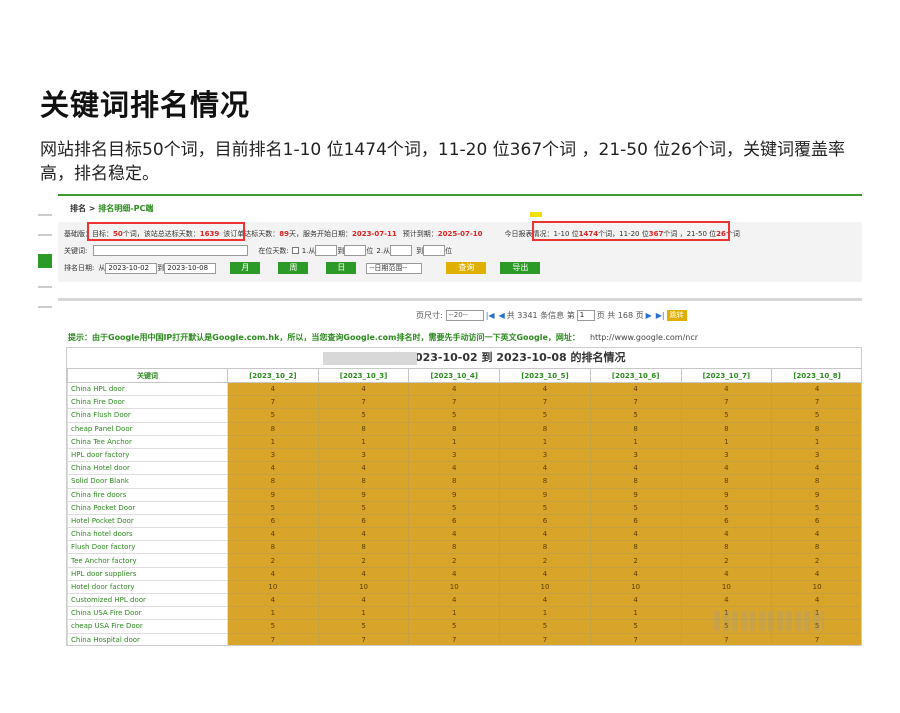 This screenshot has width=900, height=713. I want to click on keyword-cell: Tee Anchor factory, so click(147, 560).